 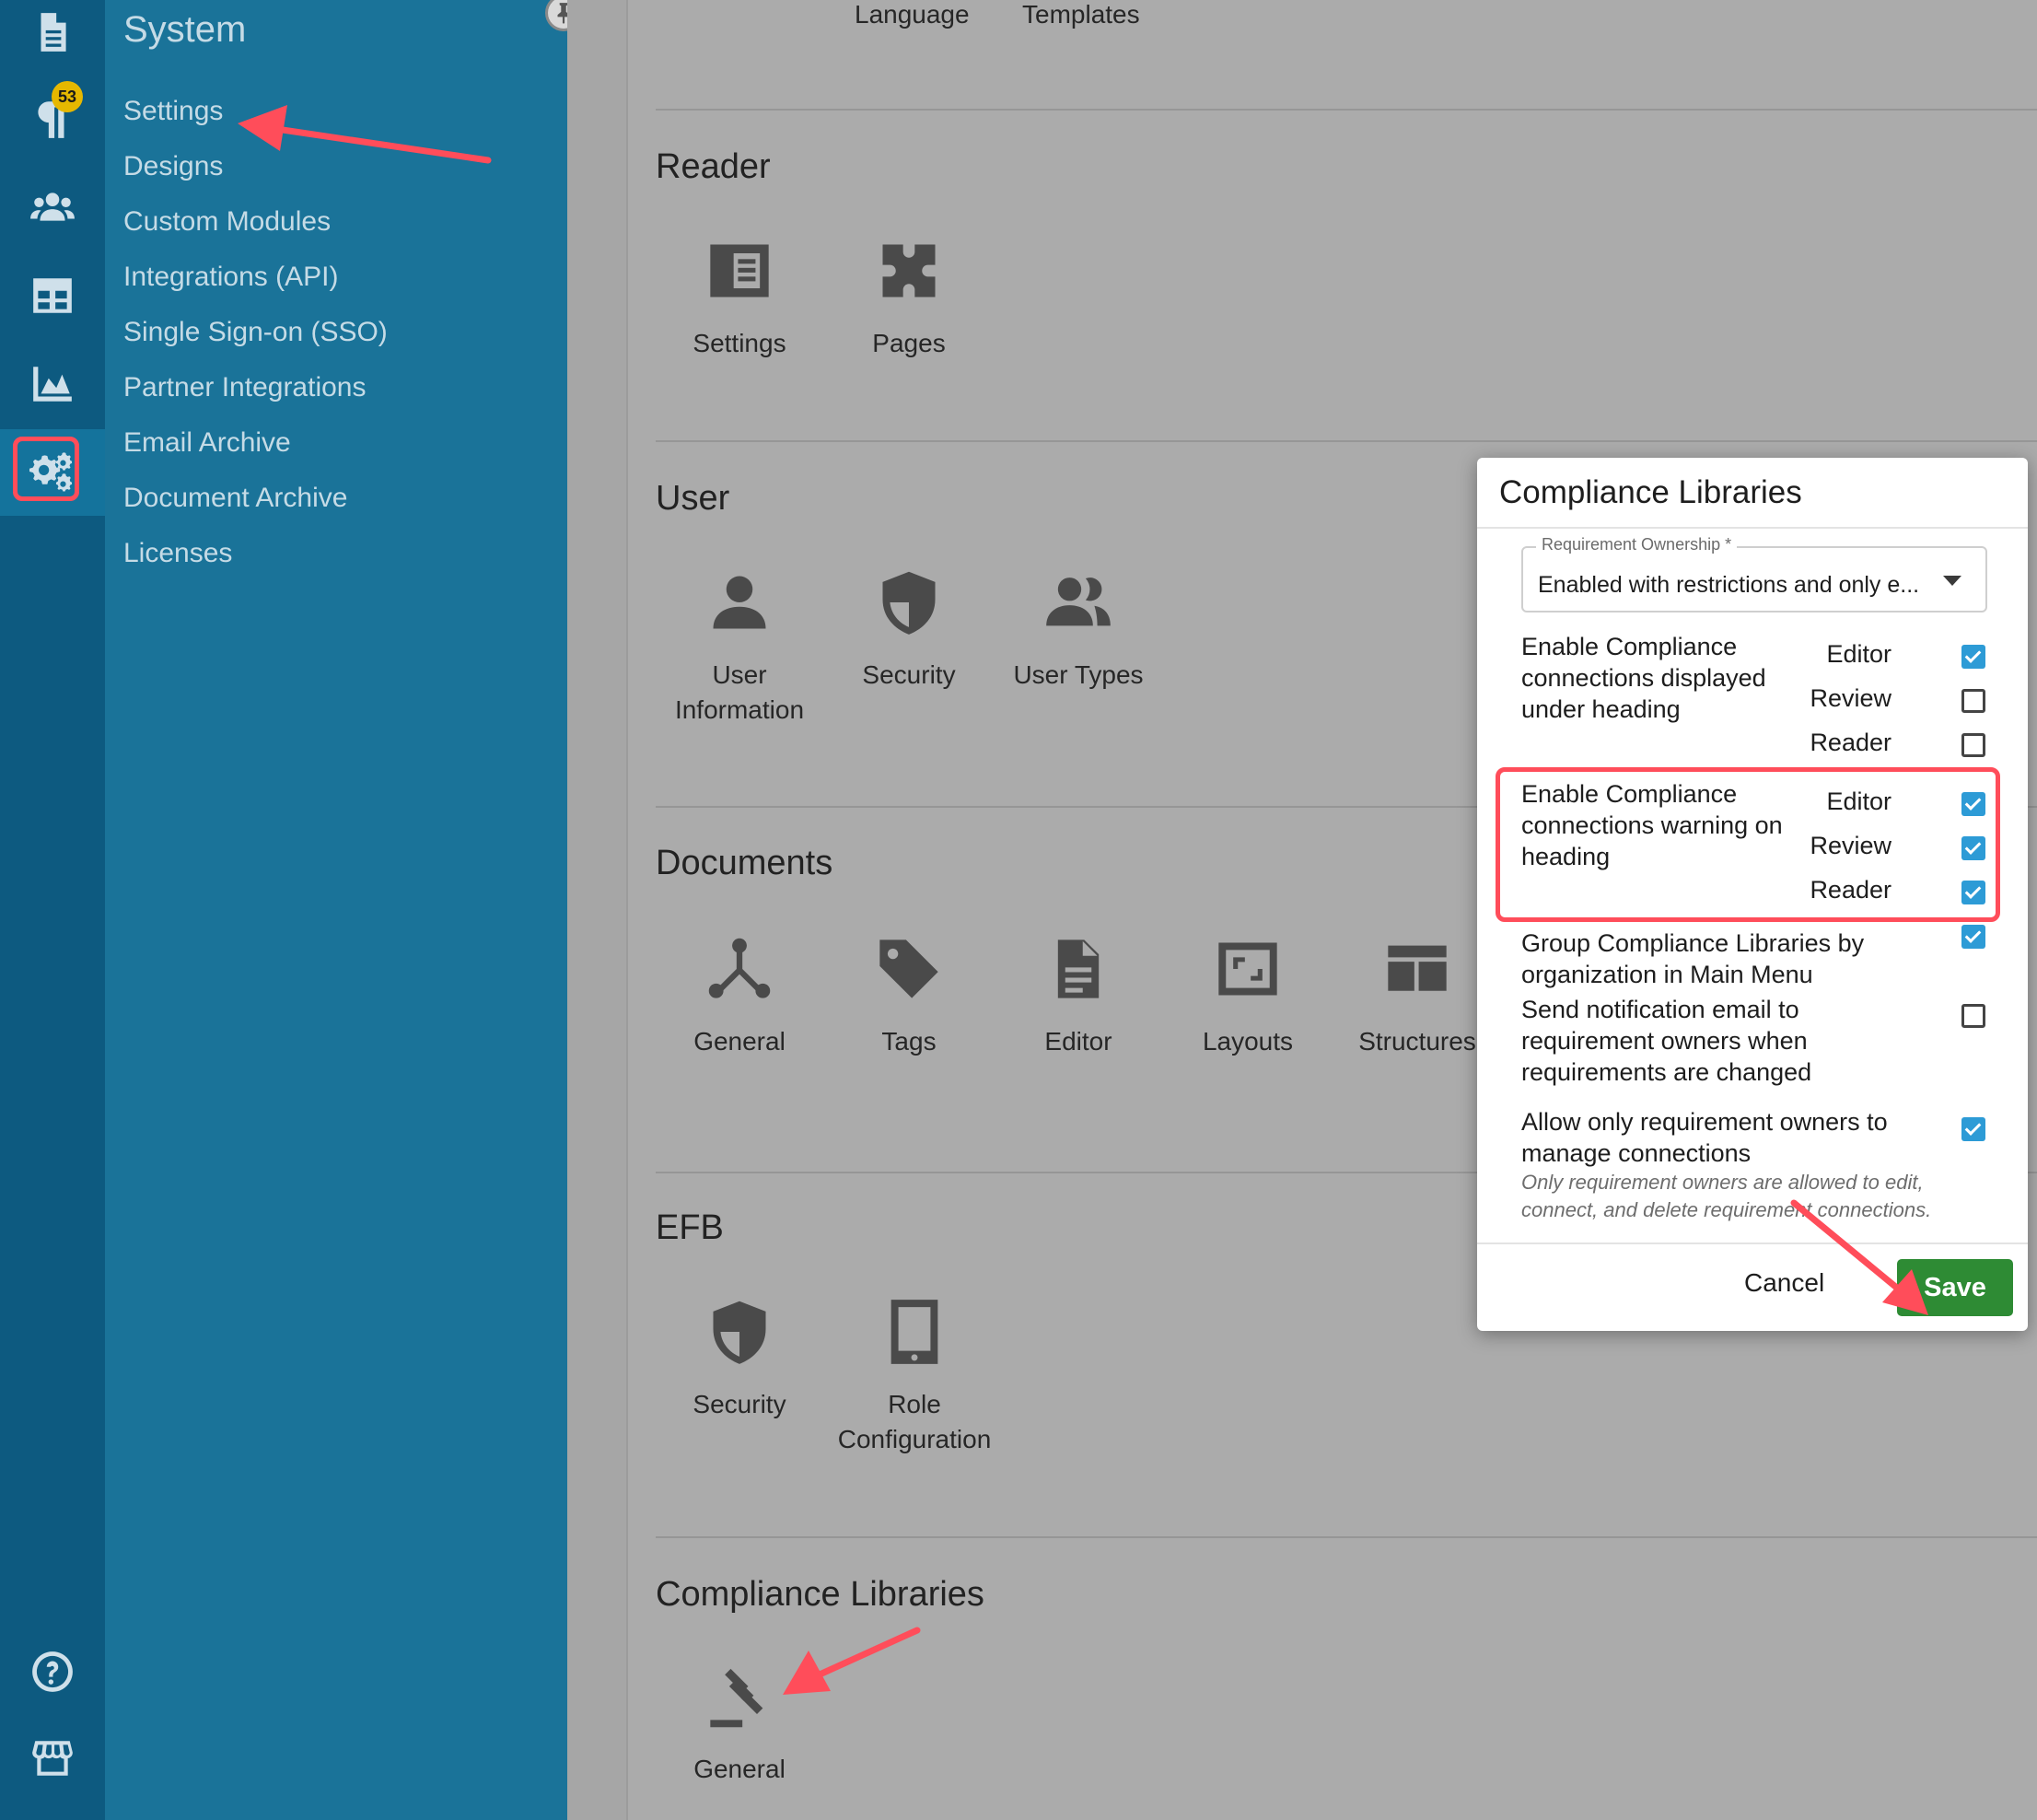 I want to click on annotation-arrow-general, so click(x=868, y=1652).